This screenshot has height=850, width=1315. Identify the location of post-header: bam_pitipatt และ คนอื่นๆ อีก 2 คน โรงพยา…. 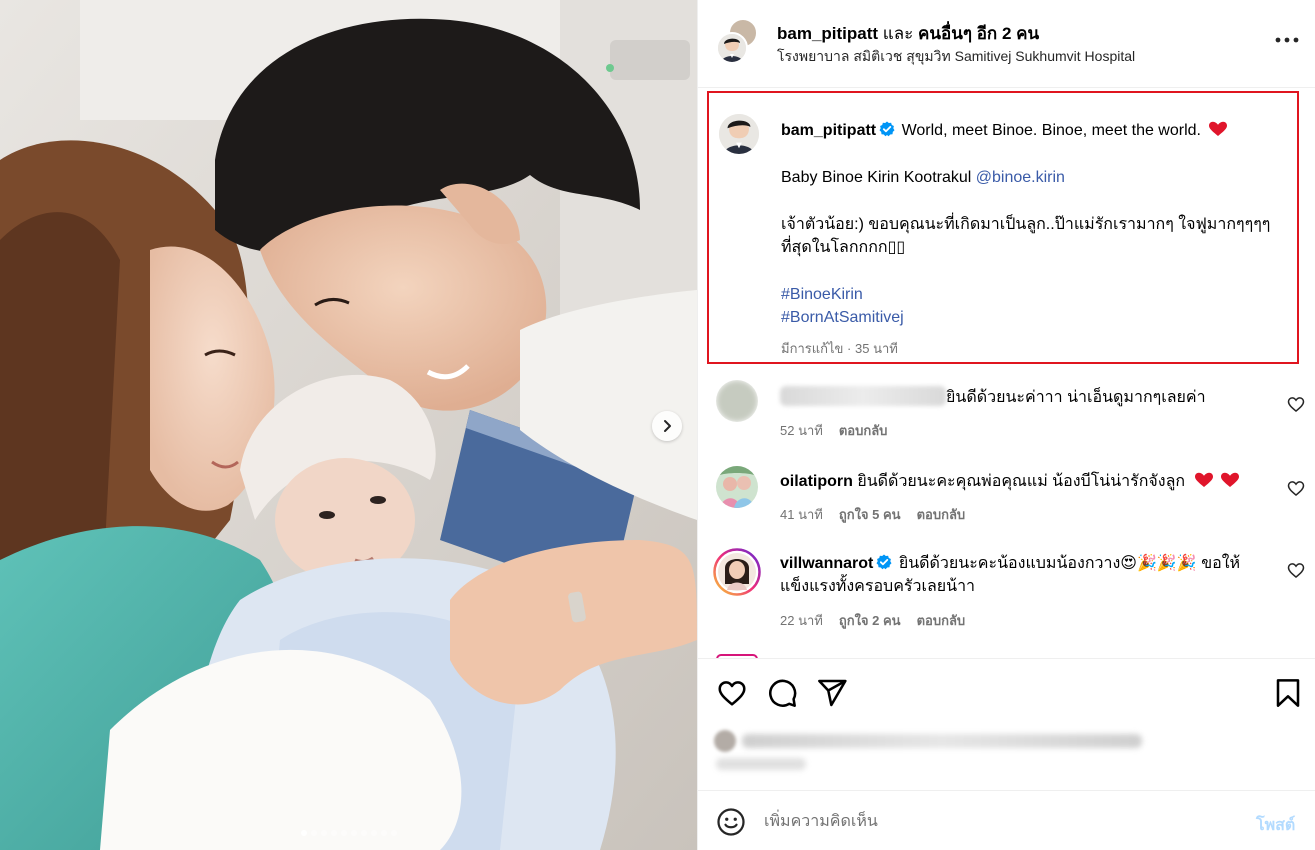
(1006, 44).